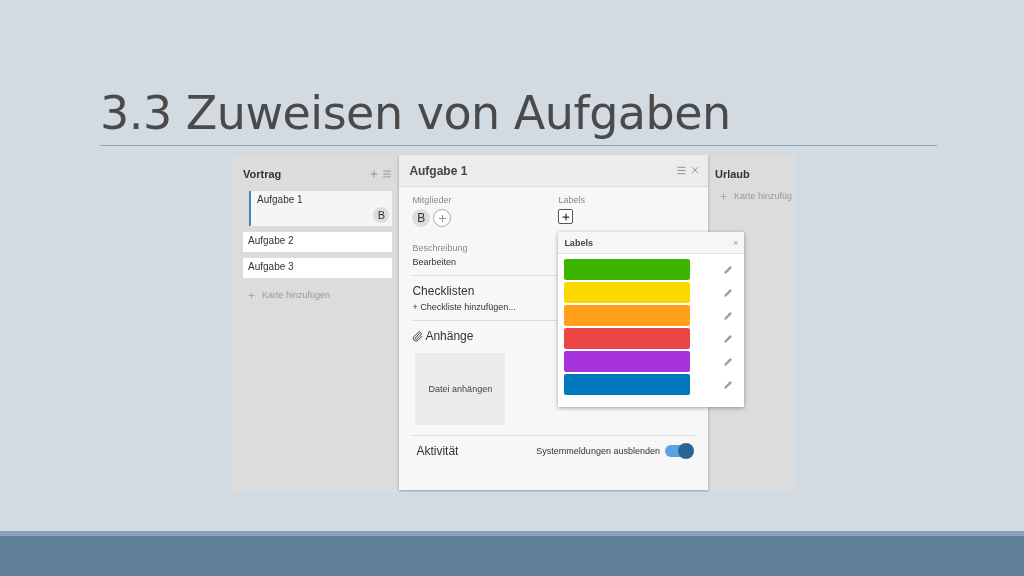  I want to click on toggle-label: Systemmeldungen ausblenden, so click(598, 451).